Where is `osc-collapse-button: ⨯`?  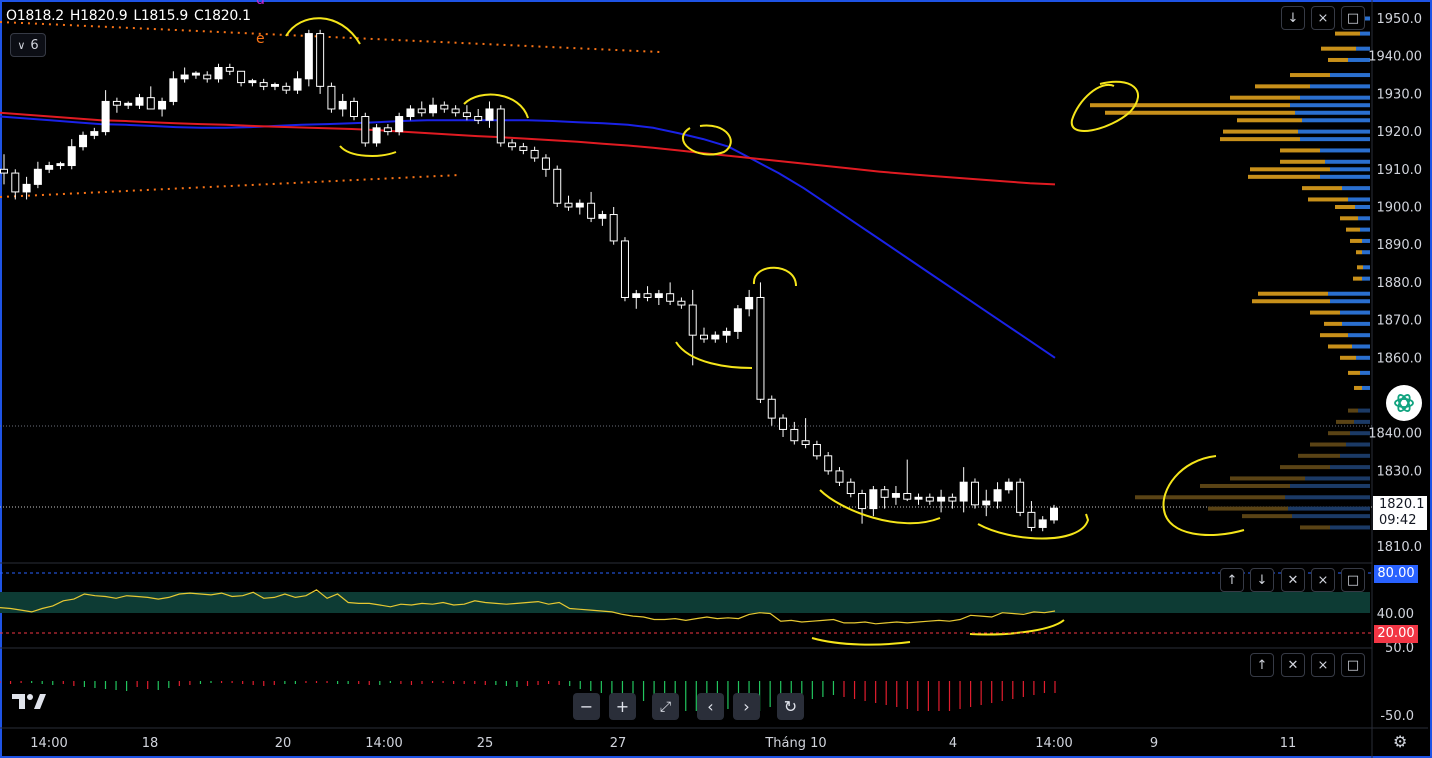 osc-collapse-button: ⨯ is located at coordinates (1323, 665).